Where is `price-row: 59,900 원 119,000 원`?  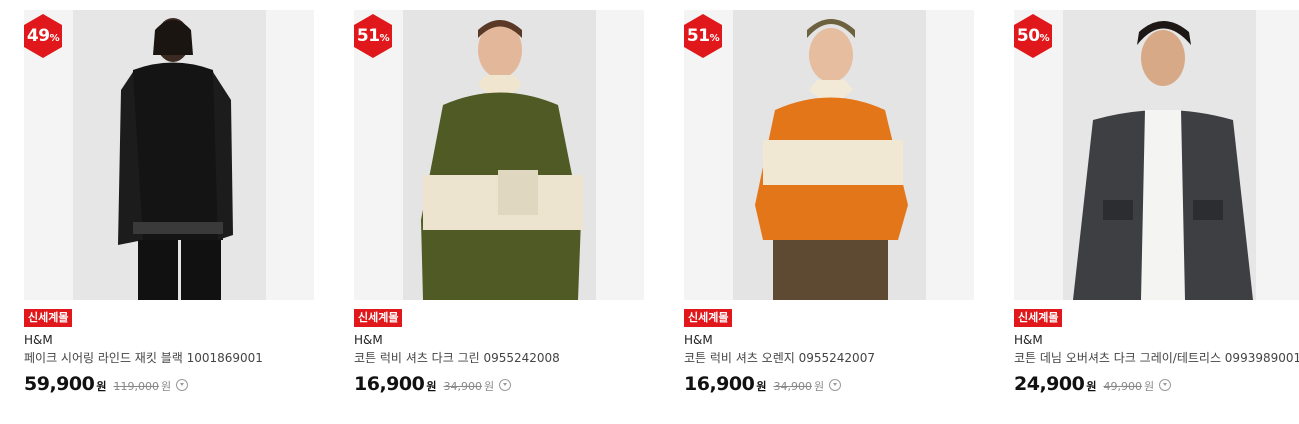
price-row: 59,900 원 119,000 원 is located at coordinates (169, 384).